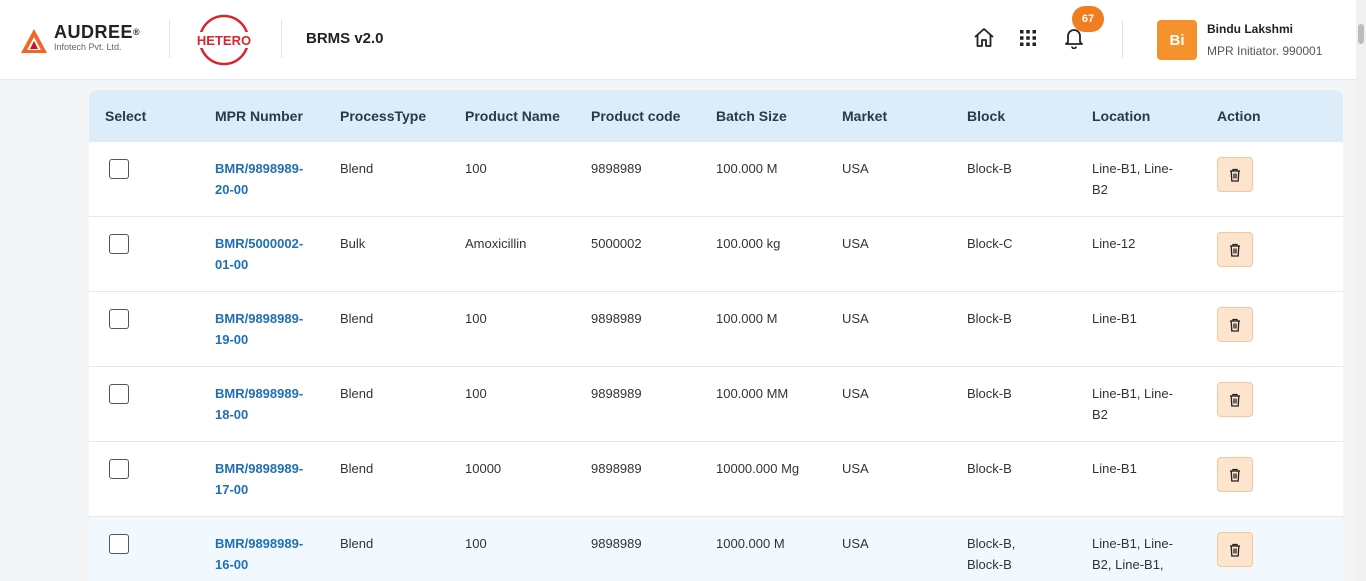 The width and height of the screenshot is (1366, 581). Describe the element at coordinates (865, 116) in the screenshot. I see `column-header-market: Market` at that location.